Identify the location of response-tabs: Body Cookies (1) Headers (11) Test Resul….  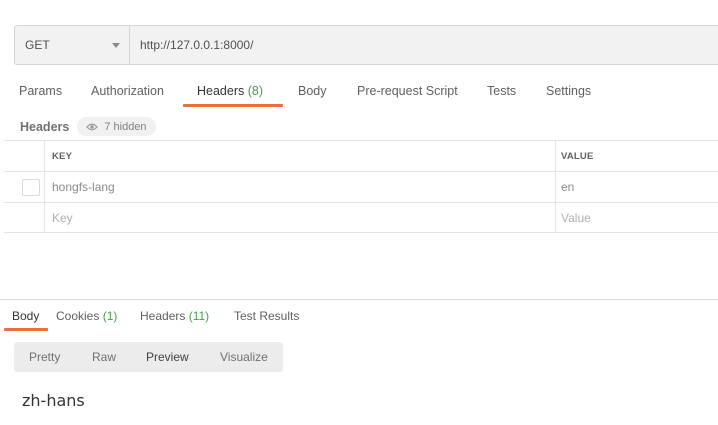
(359, 316).